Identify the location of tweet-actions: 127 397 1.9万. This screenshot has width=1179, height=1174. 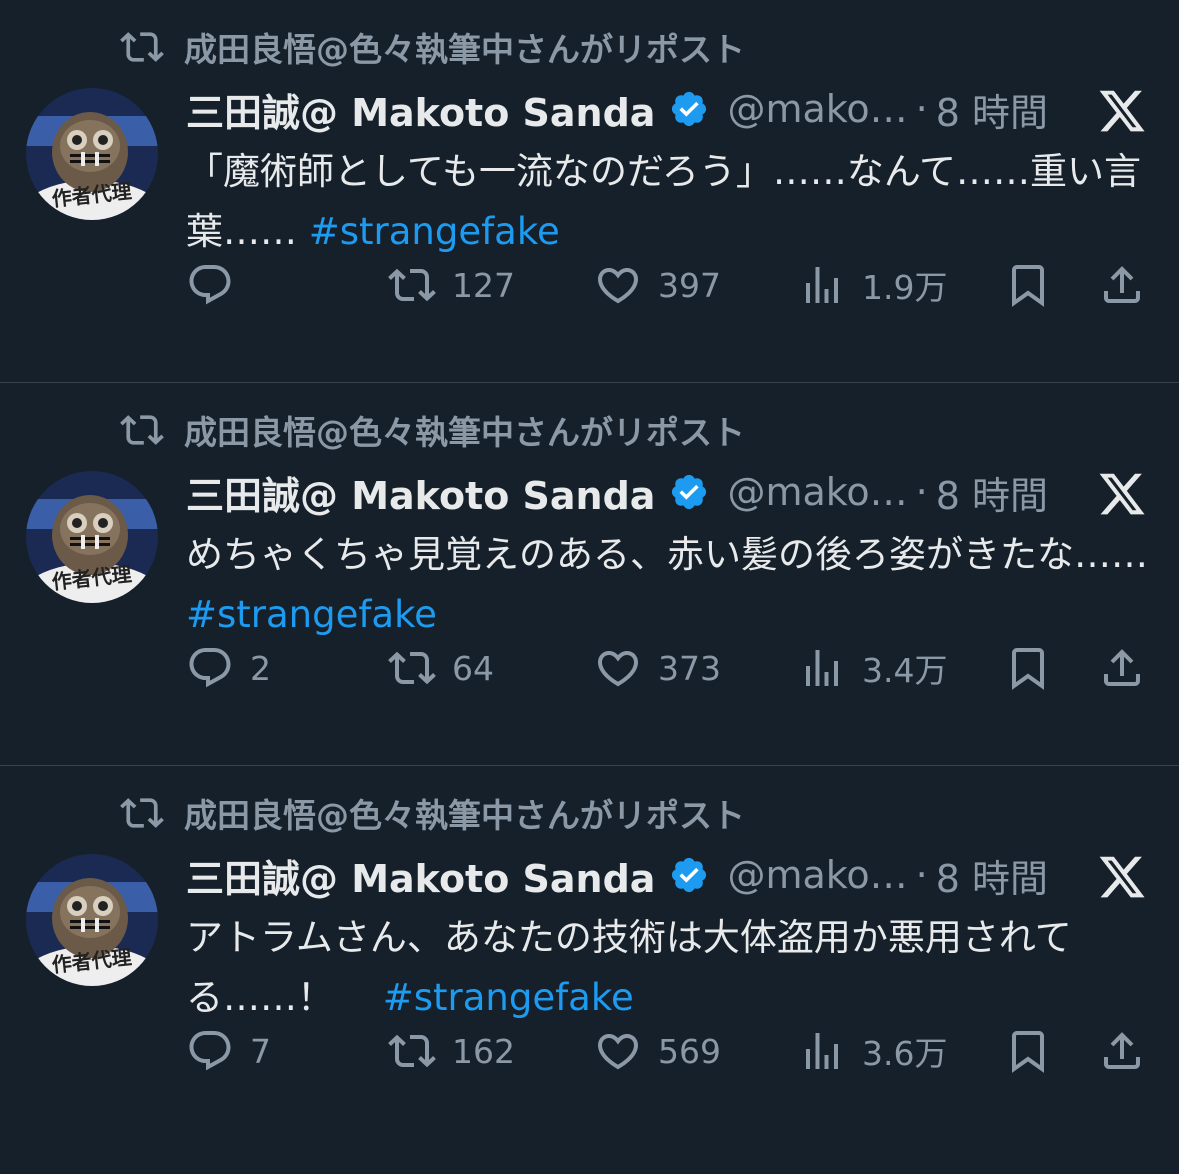
(589, 285).